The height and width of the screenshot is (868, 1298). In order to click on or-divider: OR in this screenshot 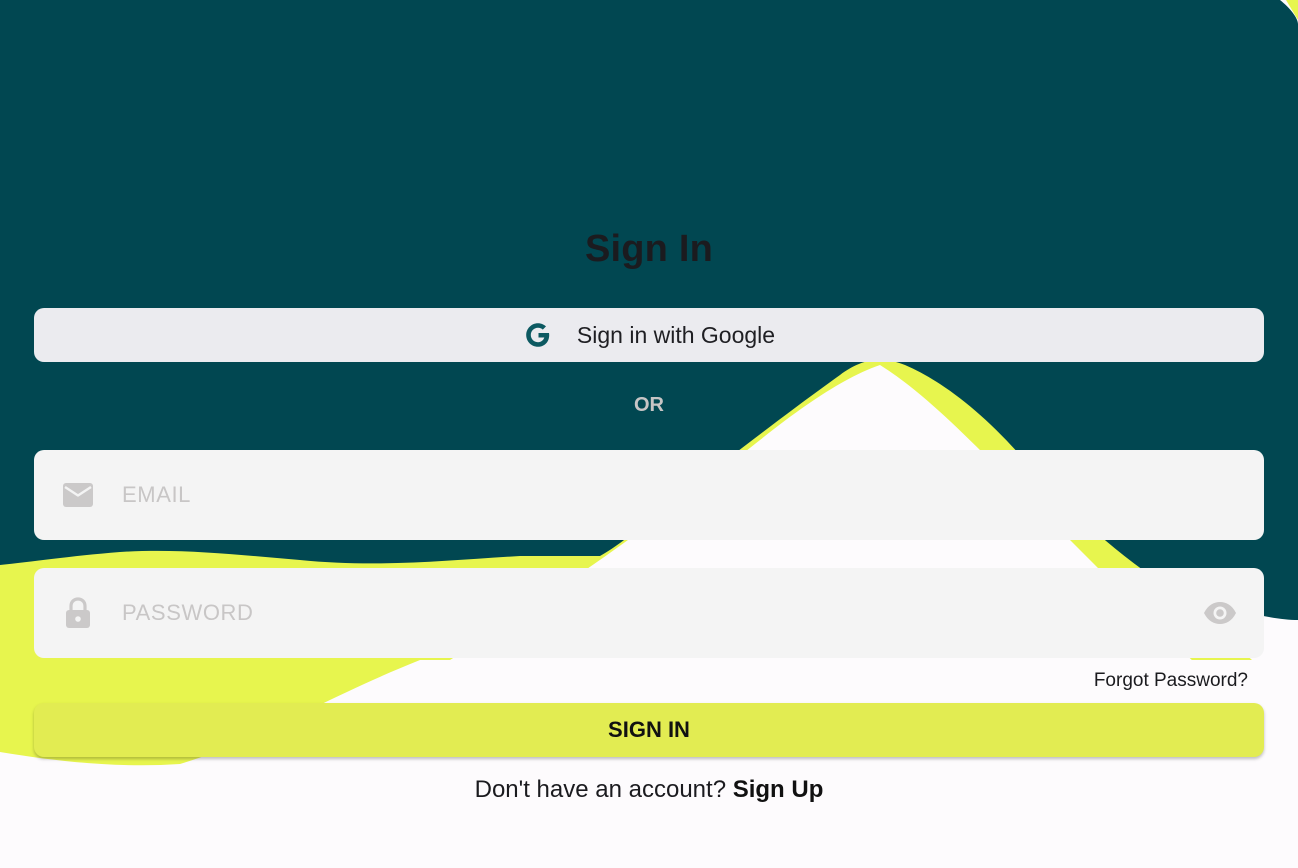, I will do `click(649, 405)`.